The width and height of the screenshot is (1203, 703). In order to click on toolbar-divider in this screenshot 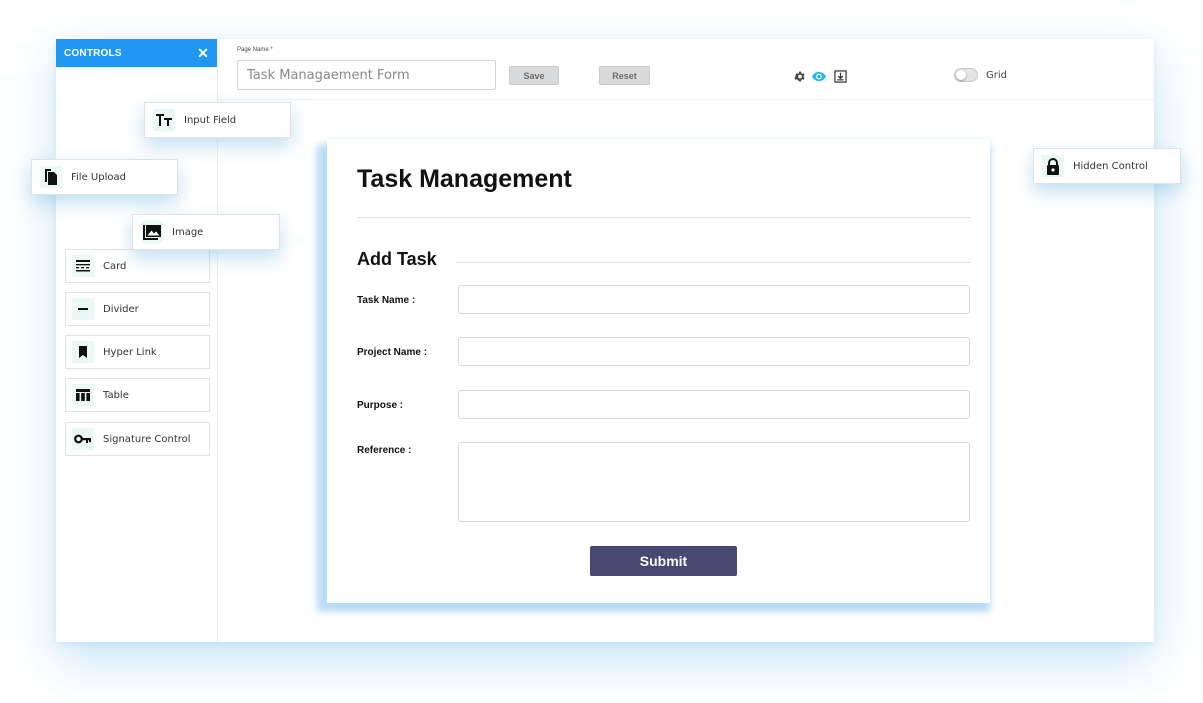, I will do `click(685, 99)`.